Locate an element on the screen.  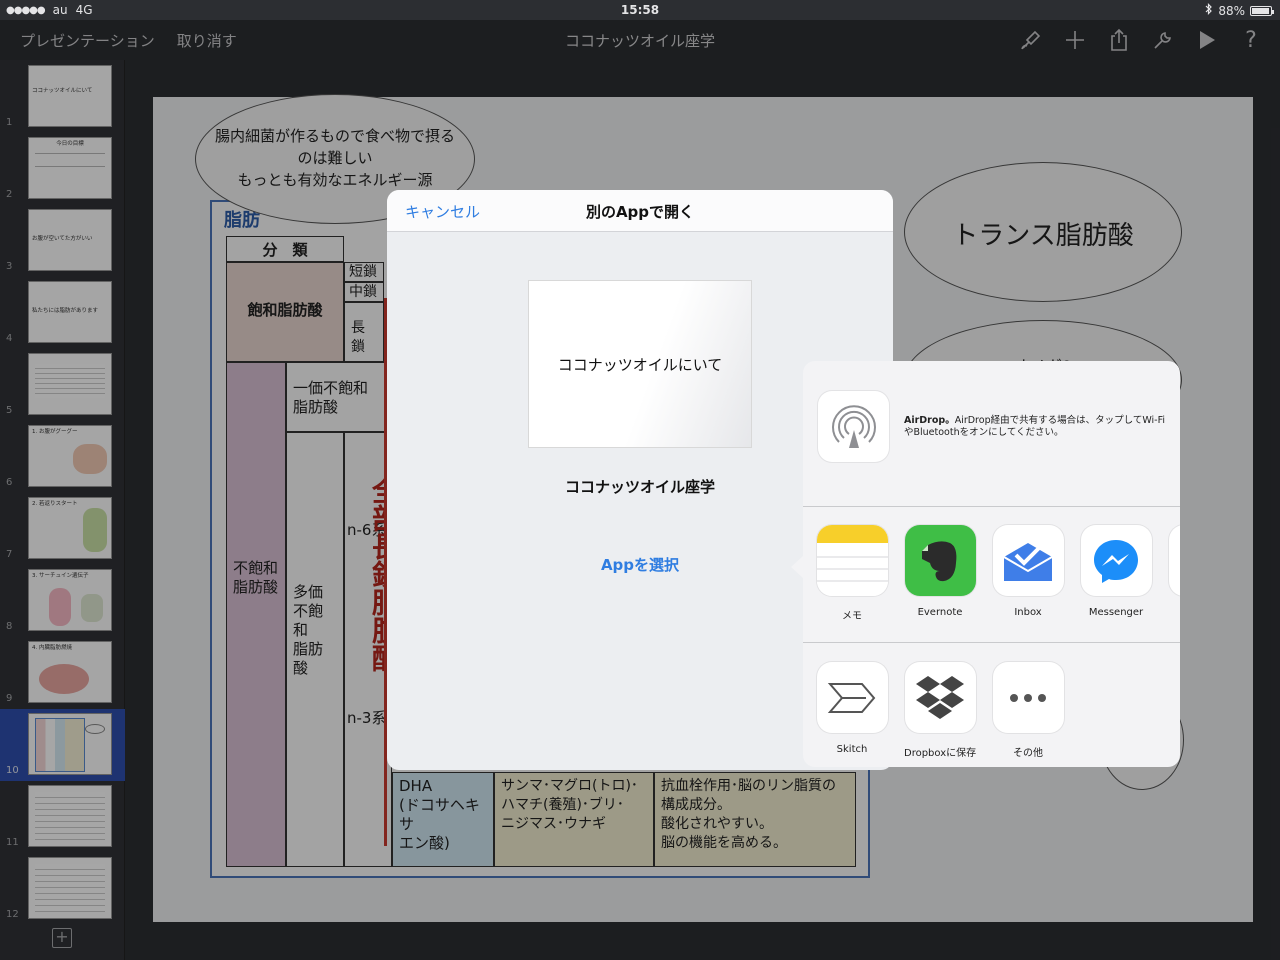
sheet-header: キャンセル 別のAppで開く is located at coordinates (640, 211).